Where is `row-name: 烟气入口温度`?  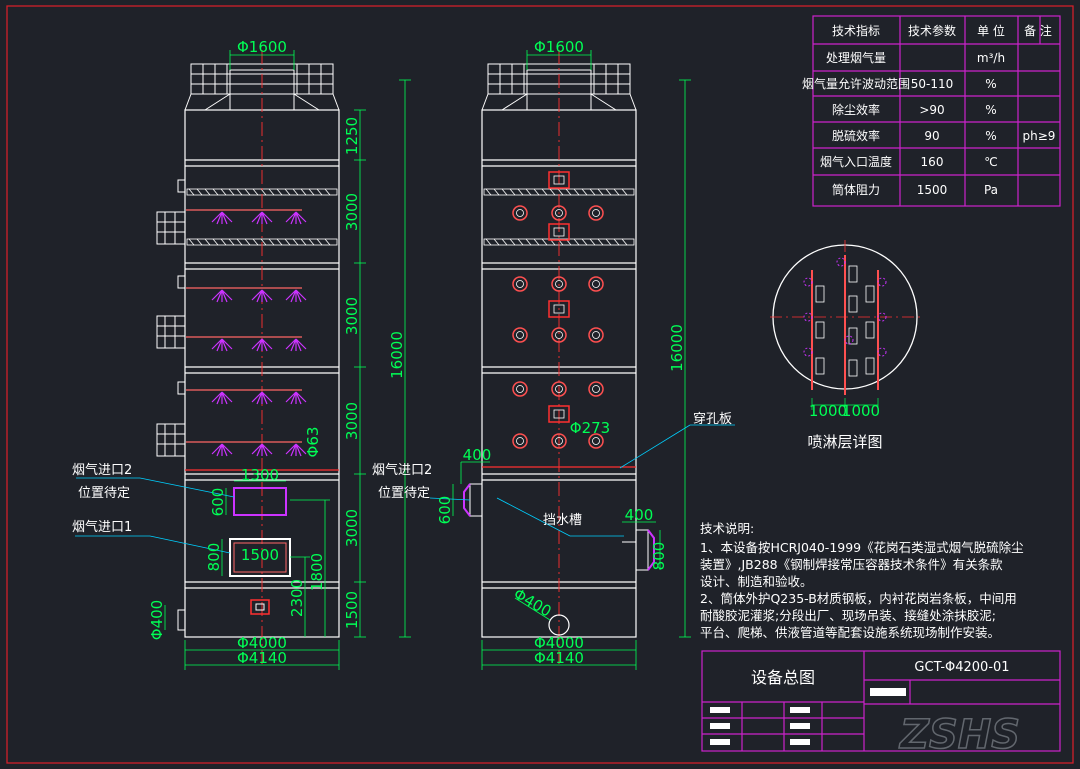
row-name: 烟气入口温度 is located at coordinates (856, 161).